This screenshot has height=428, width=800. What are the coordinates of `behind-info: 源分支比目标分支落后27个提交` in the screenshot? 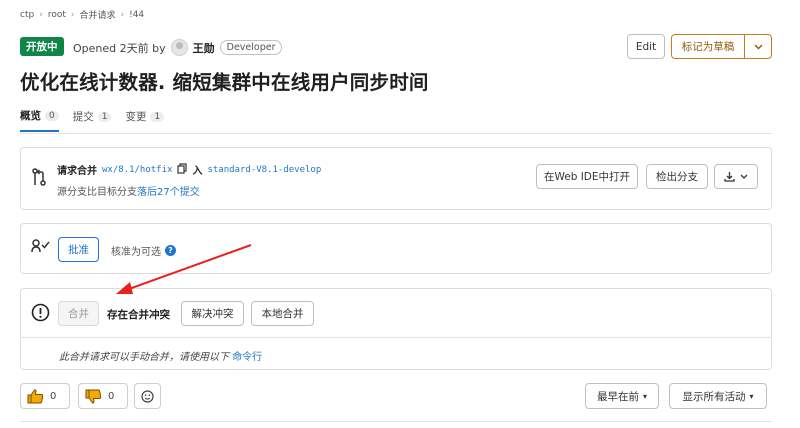 It's located at (128, 190).